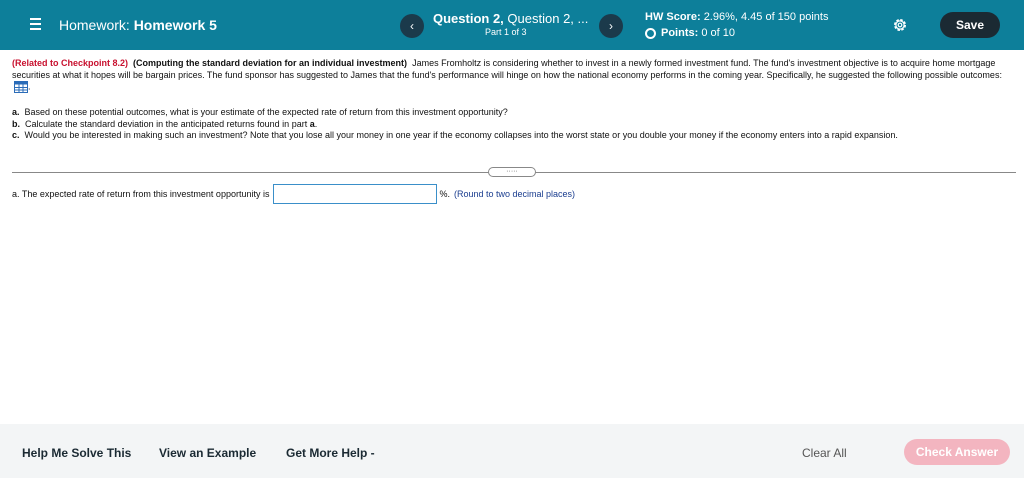  I want to click on view-example-button: View an Example, so click(207, 453).